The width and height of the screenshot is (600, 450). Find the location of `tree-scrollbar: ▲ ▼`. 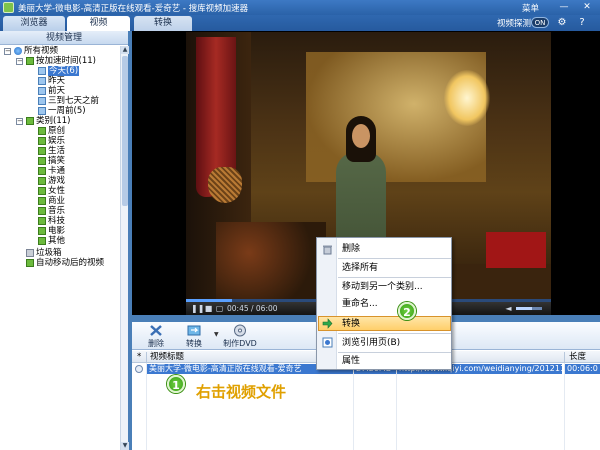

tree-scrollbar: ▲ ▼ is located at coordinates (124, 248).